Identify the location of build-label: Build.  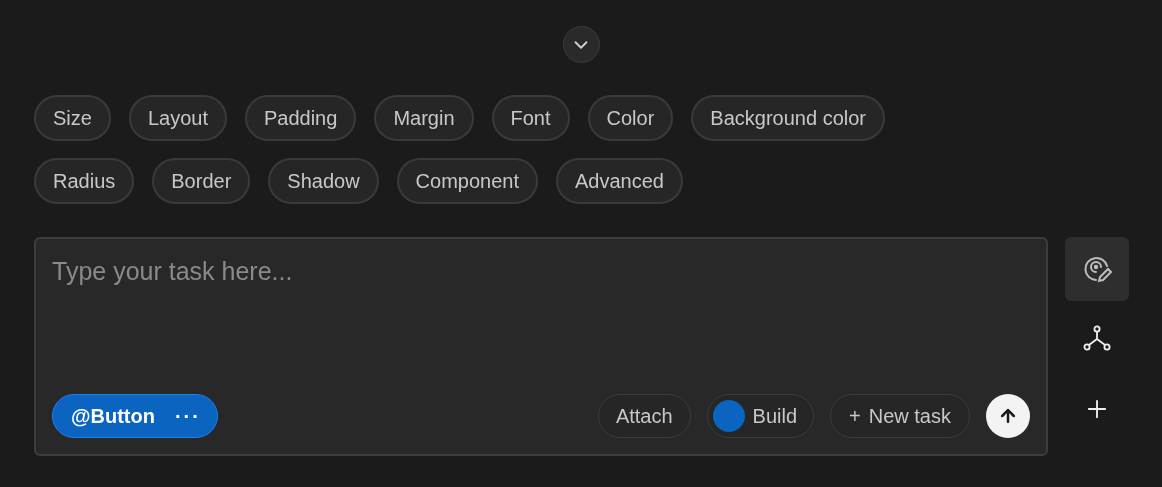
(775, 416).